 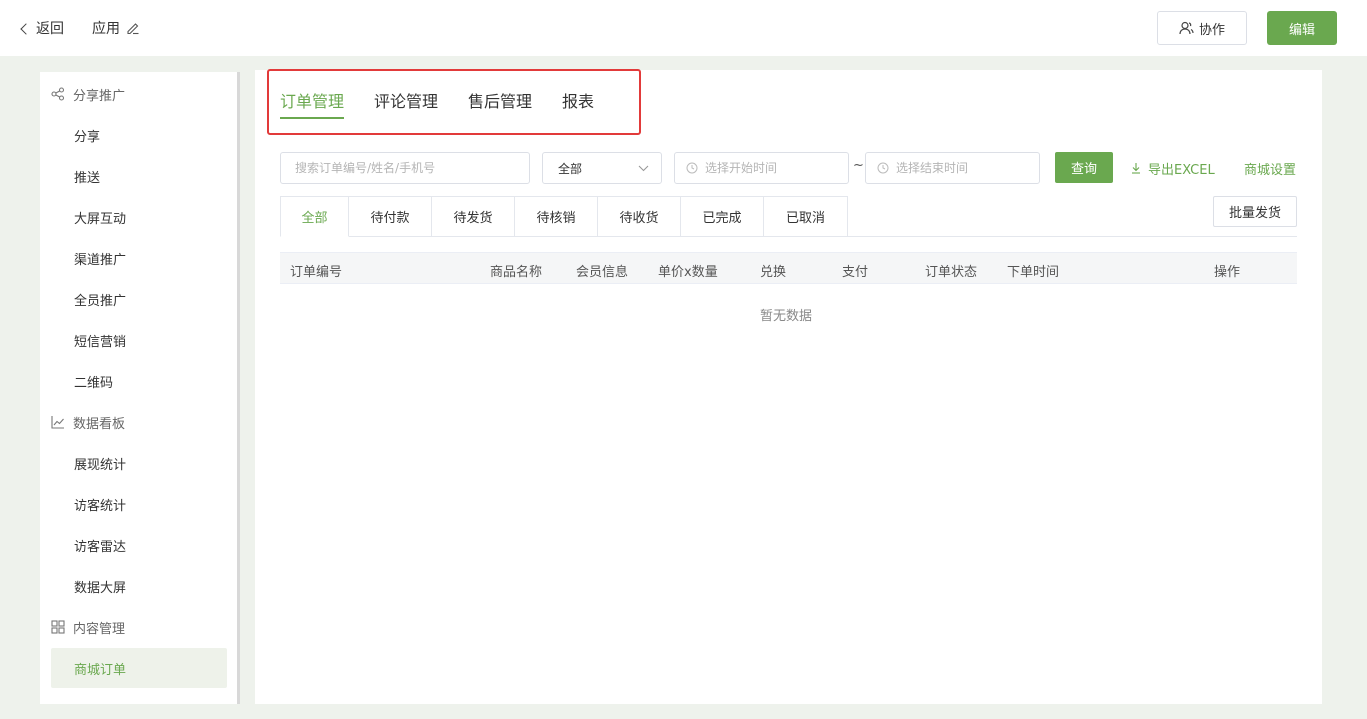 What do you see at coordinates (139, 504) in the screenshot?
I see `sidebar-item-visitor-stats: 访客统计` at bounding box center [139, 504].